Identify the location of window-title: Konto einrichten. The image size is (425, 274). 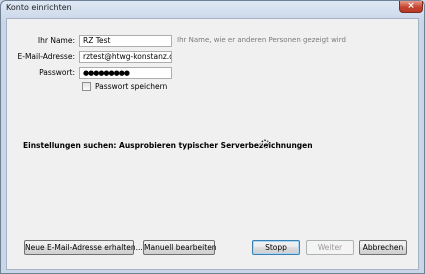
(39, 7).